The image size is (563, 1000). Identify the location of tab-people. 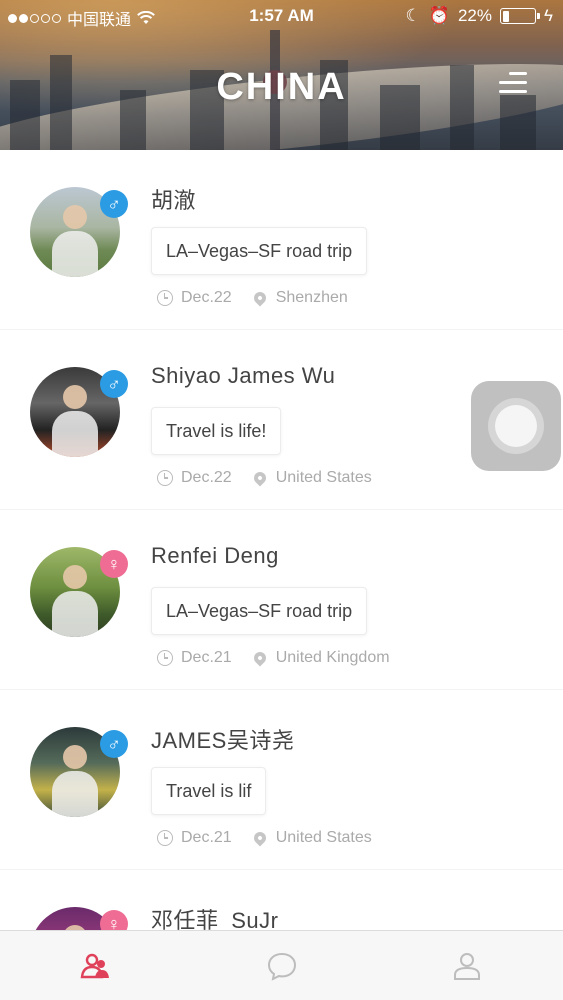
(98, 967).